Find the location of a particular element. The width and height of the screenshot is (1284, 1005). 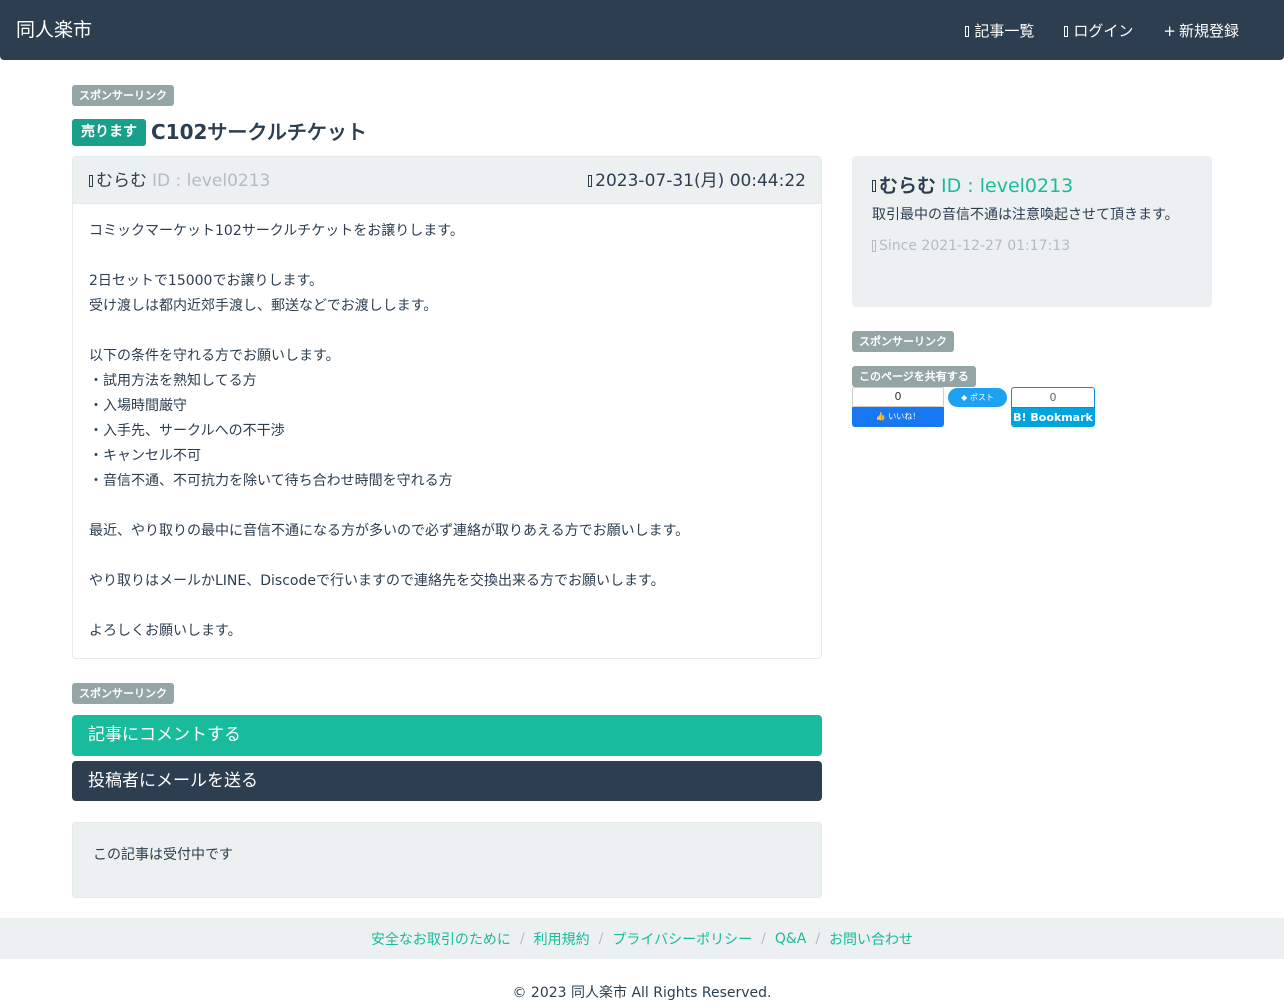

post-body-line: ・試用方法を熟知してる方 is located at coordinates (173, 381).